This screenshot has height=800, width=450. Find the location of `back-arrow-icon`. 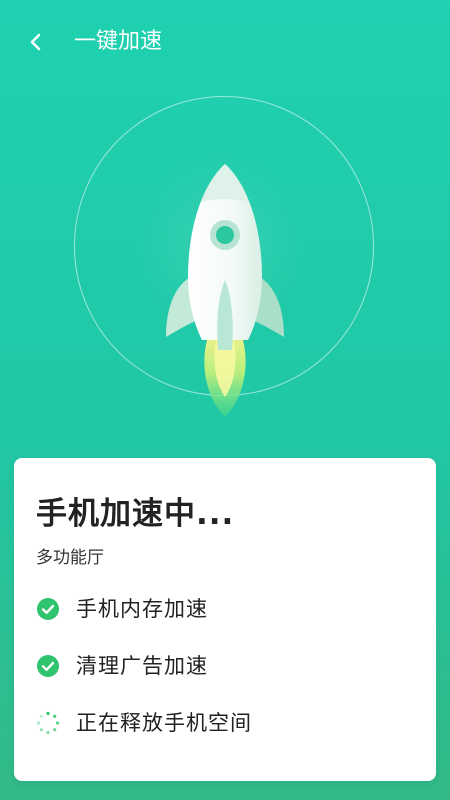

back-arrow-icon is located at coordinates (35, 42).